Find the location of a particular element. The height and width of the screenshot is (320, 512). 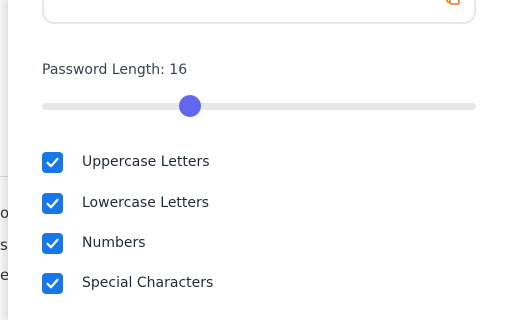

numbers-checkbox is located at coordinates (52, 243).